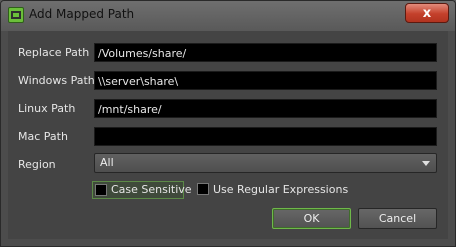  Describe the element at coordinates (228, 16) in the screenshot. I see `title-bar: Add Mapped Path x` at that location.